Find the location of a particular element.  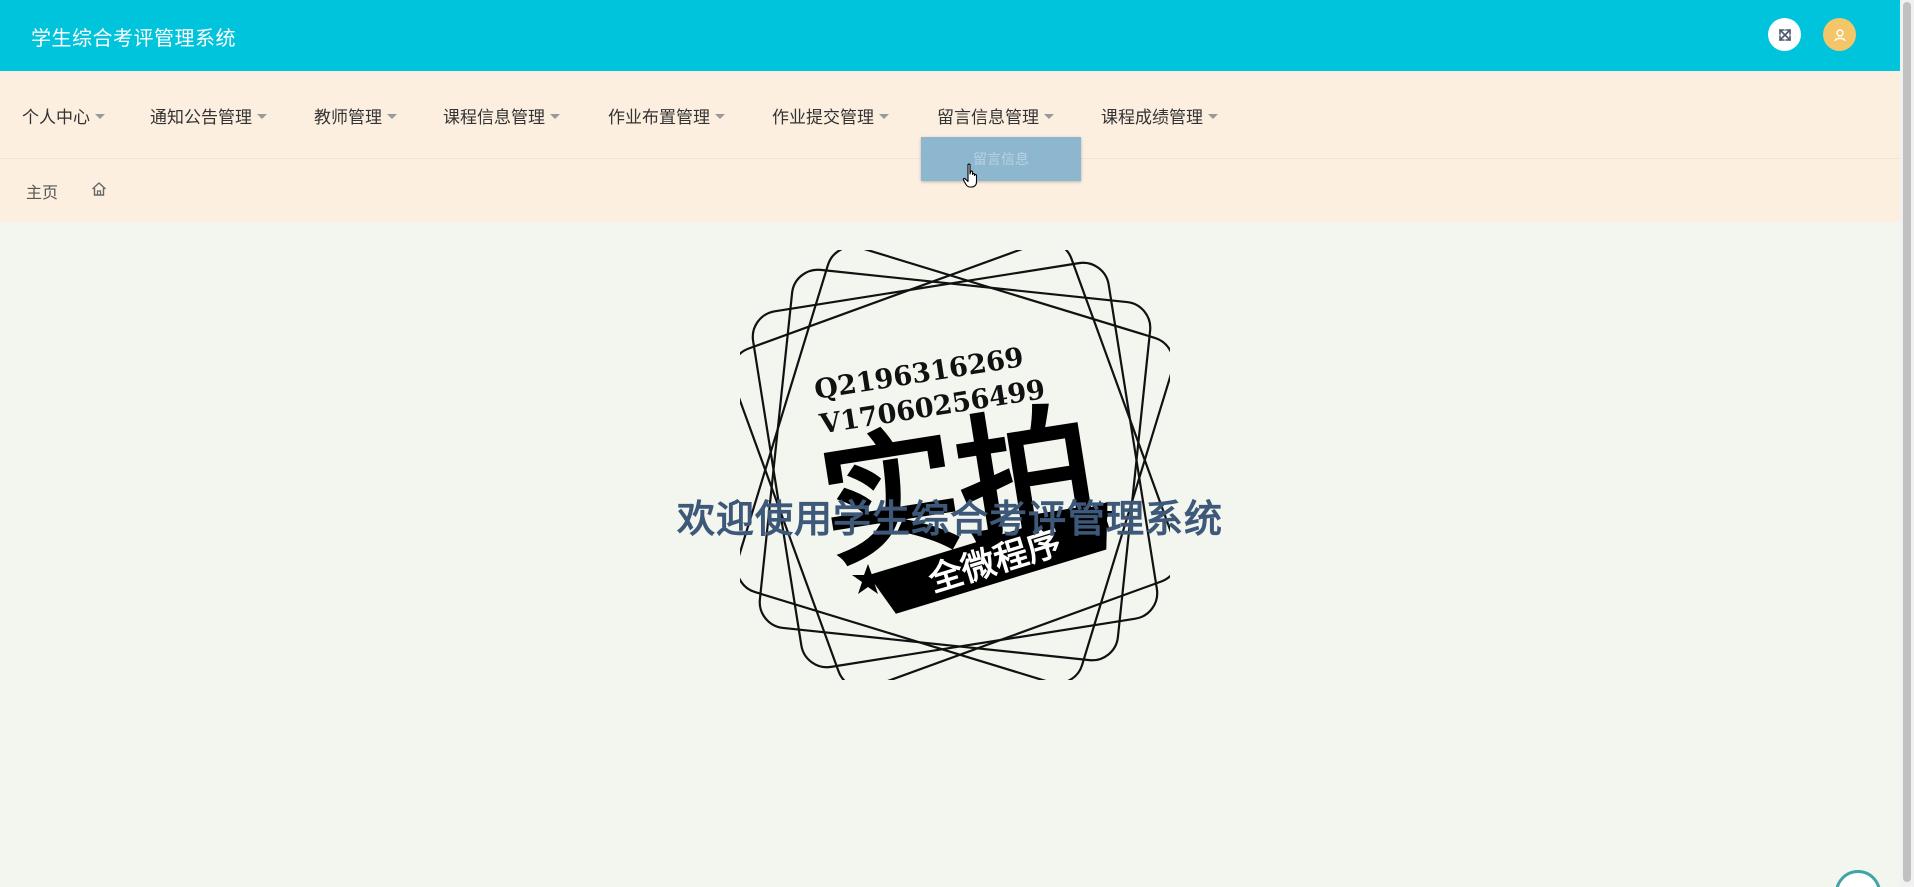

scrollbar-thumb is located at coordinates (1907, 442).